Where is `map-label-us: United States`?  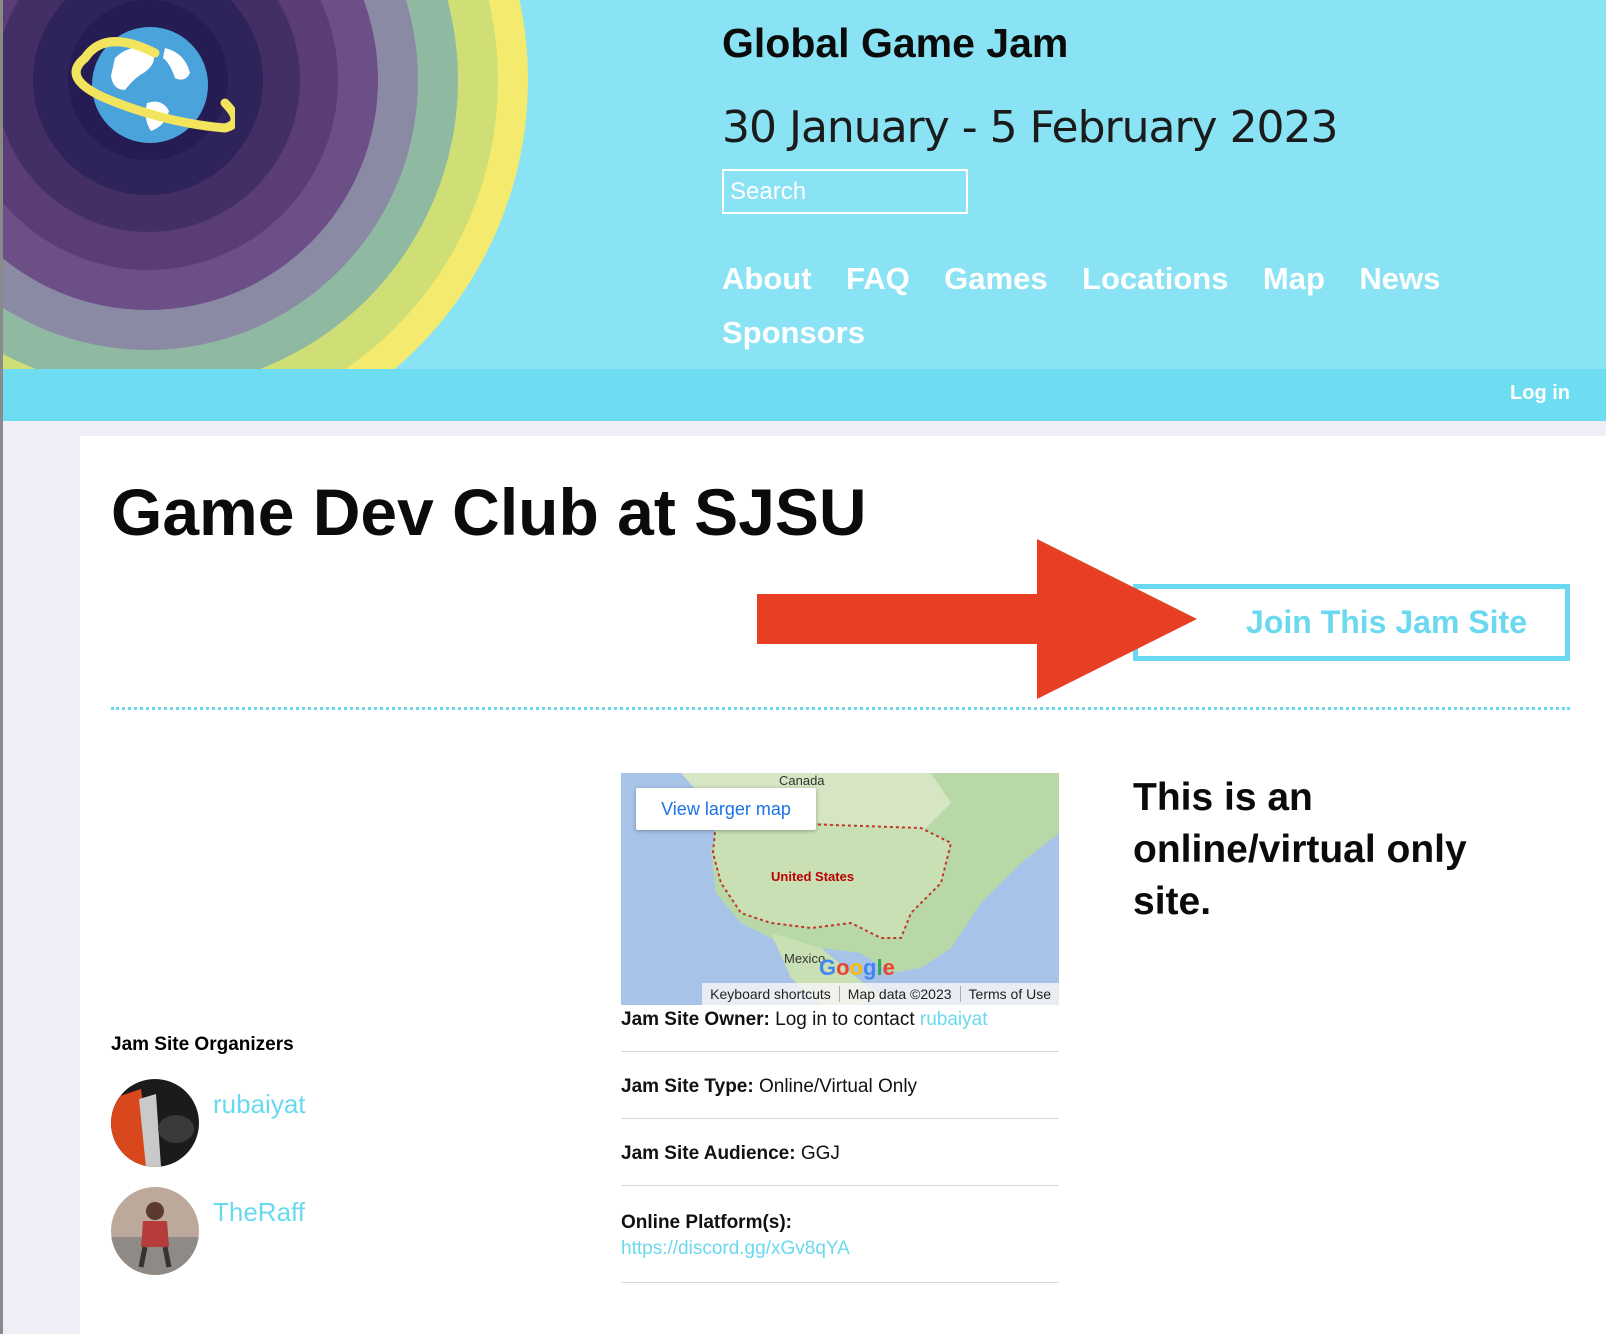
map-label-us: United States is located at coordinates (813, 876).